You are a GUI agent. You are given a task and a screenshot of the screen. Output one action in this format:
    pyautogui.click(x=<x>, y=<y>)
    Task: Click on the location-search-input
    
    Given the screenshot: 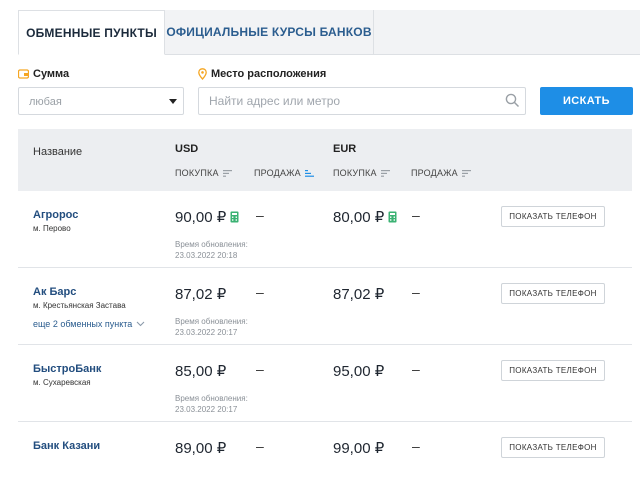 What is the action you would take?
    pyautogui.click(x=362, y=101)
    